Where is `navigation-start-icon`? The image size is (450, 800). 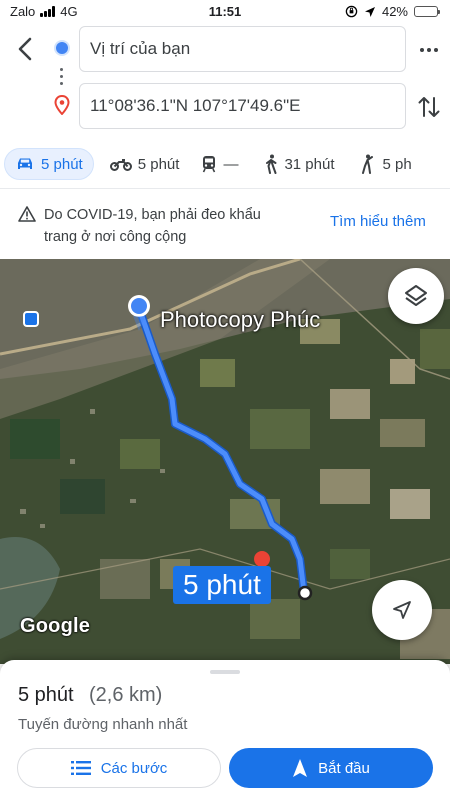 navigation-start-icon is located at coordinates (300, 768).